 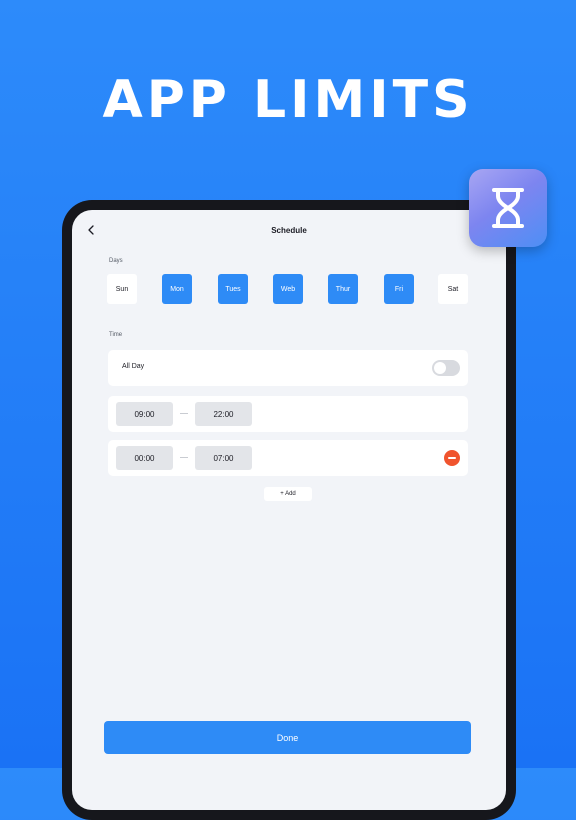 I want to click on day-label: Web, so click(x=288, y=289).